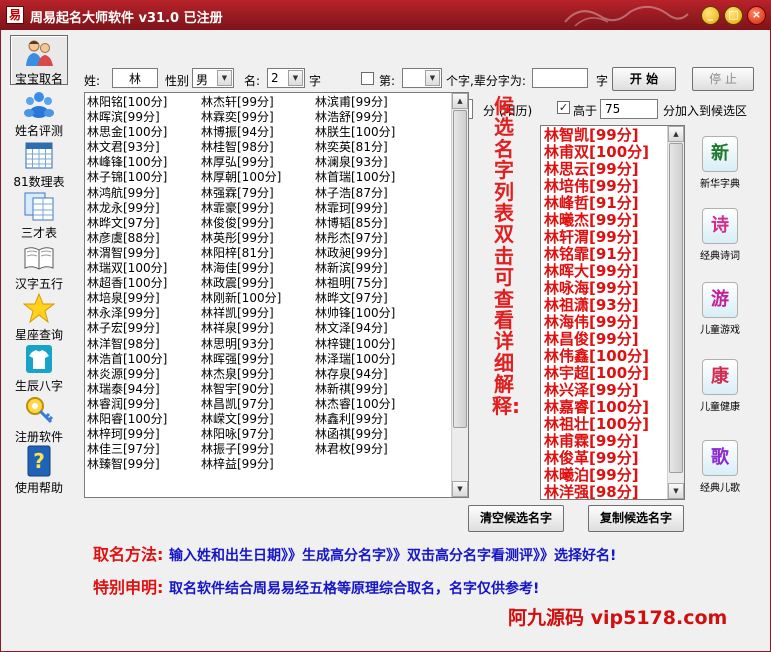 The image size is (771, 652). I want to click on tool-kids-games: 游 儿童游戏, so click(720, 309).